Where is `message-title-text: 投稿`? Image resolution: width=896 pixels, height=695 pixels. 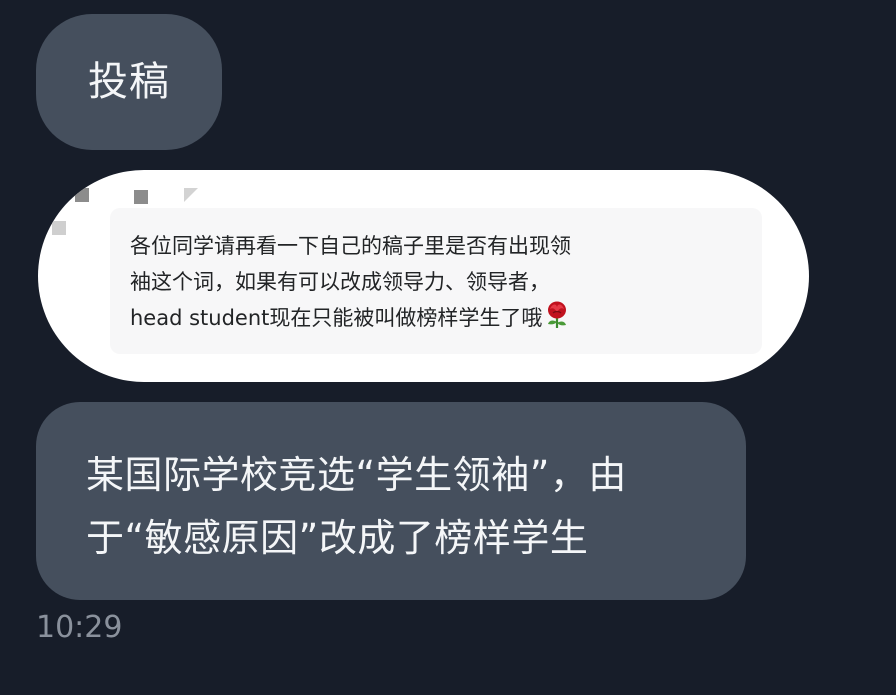
message-title-text: 投稿 is located at coordinates (129, 82).